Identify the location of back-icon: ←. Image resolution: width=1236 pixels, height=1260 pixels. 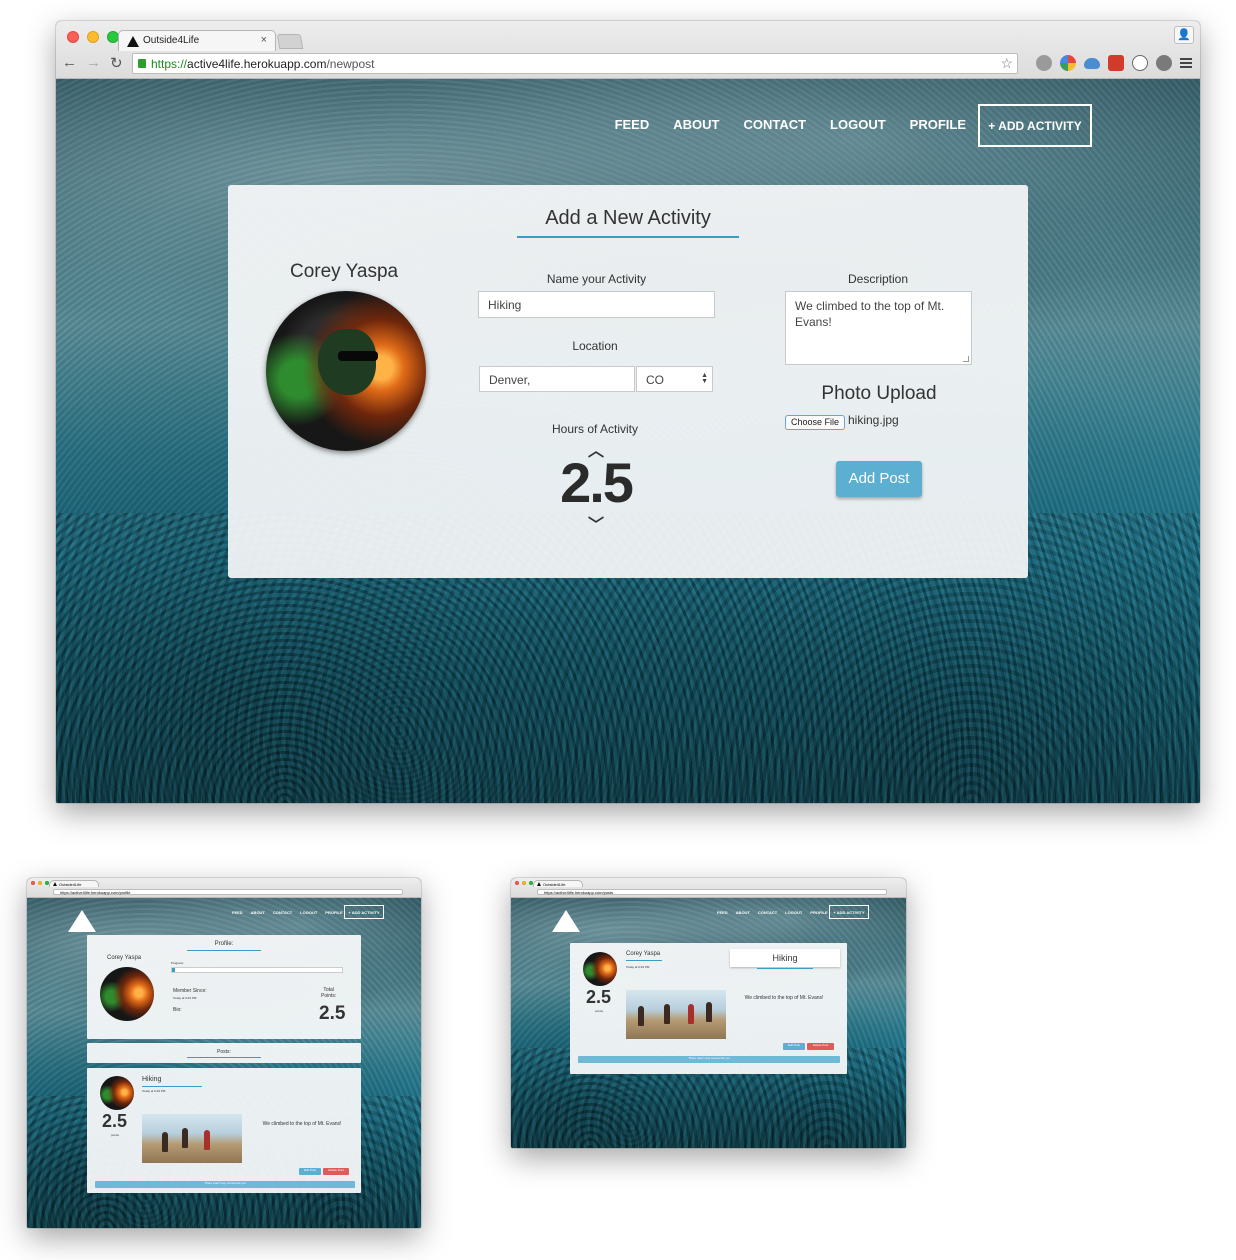
(69, 63).